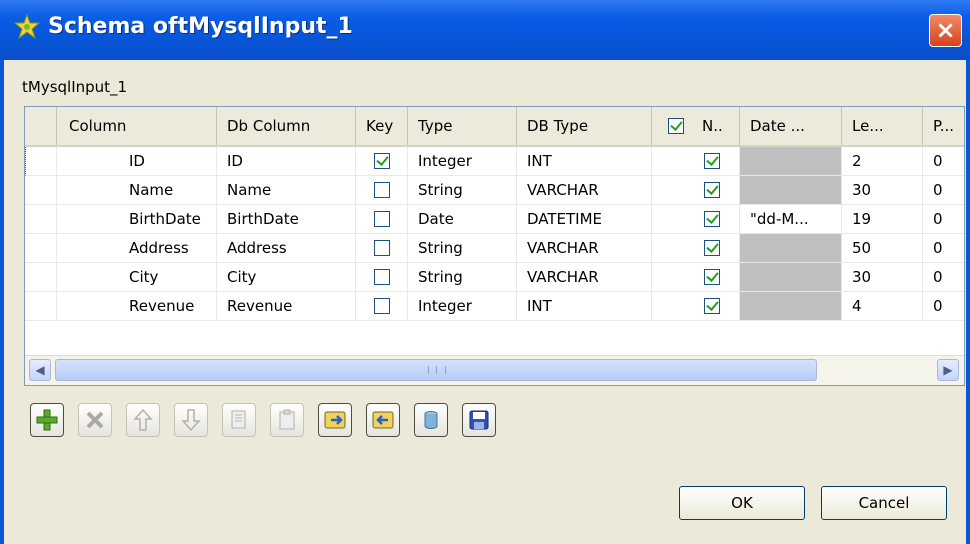  What do you see at coordinates (584, 161) in the screenshot?
I see `cell-db-type: INT` at bounding box center [584, 161].